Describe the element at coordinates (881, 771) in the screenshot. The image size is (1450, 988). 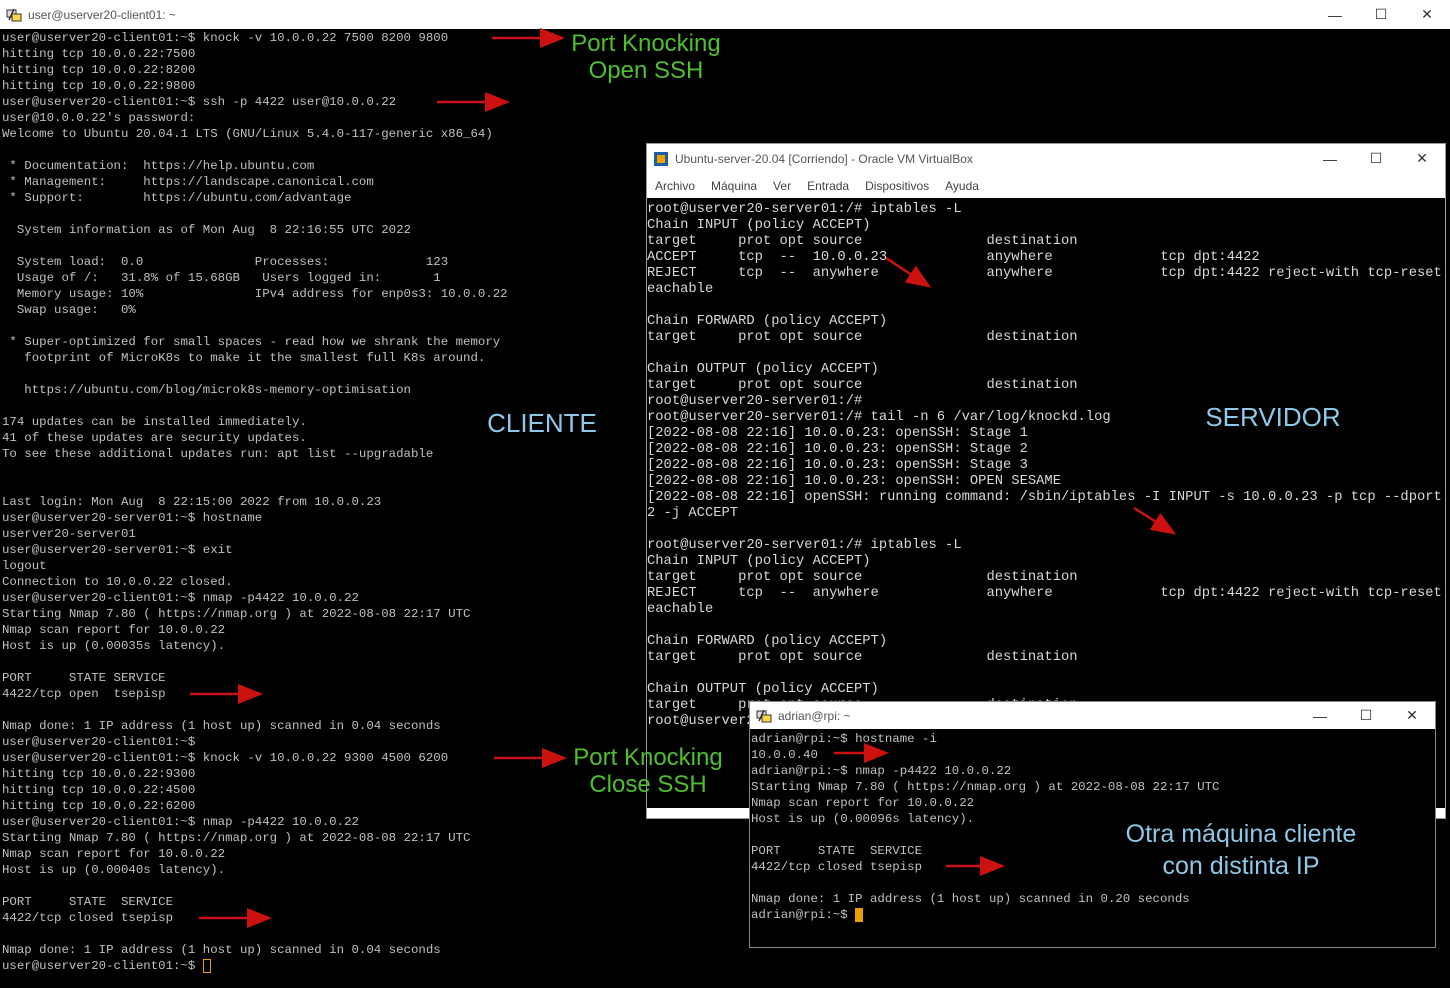
I see `terminal-line: adrian@rpi:~$ nmap -p4422 10.0.0.22` at that location.